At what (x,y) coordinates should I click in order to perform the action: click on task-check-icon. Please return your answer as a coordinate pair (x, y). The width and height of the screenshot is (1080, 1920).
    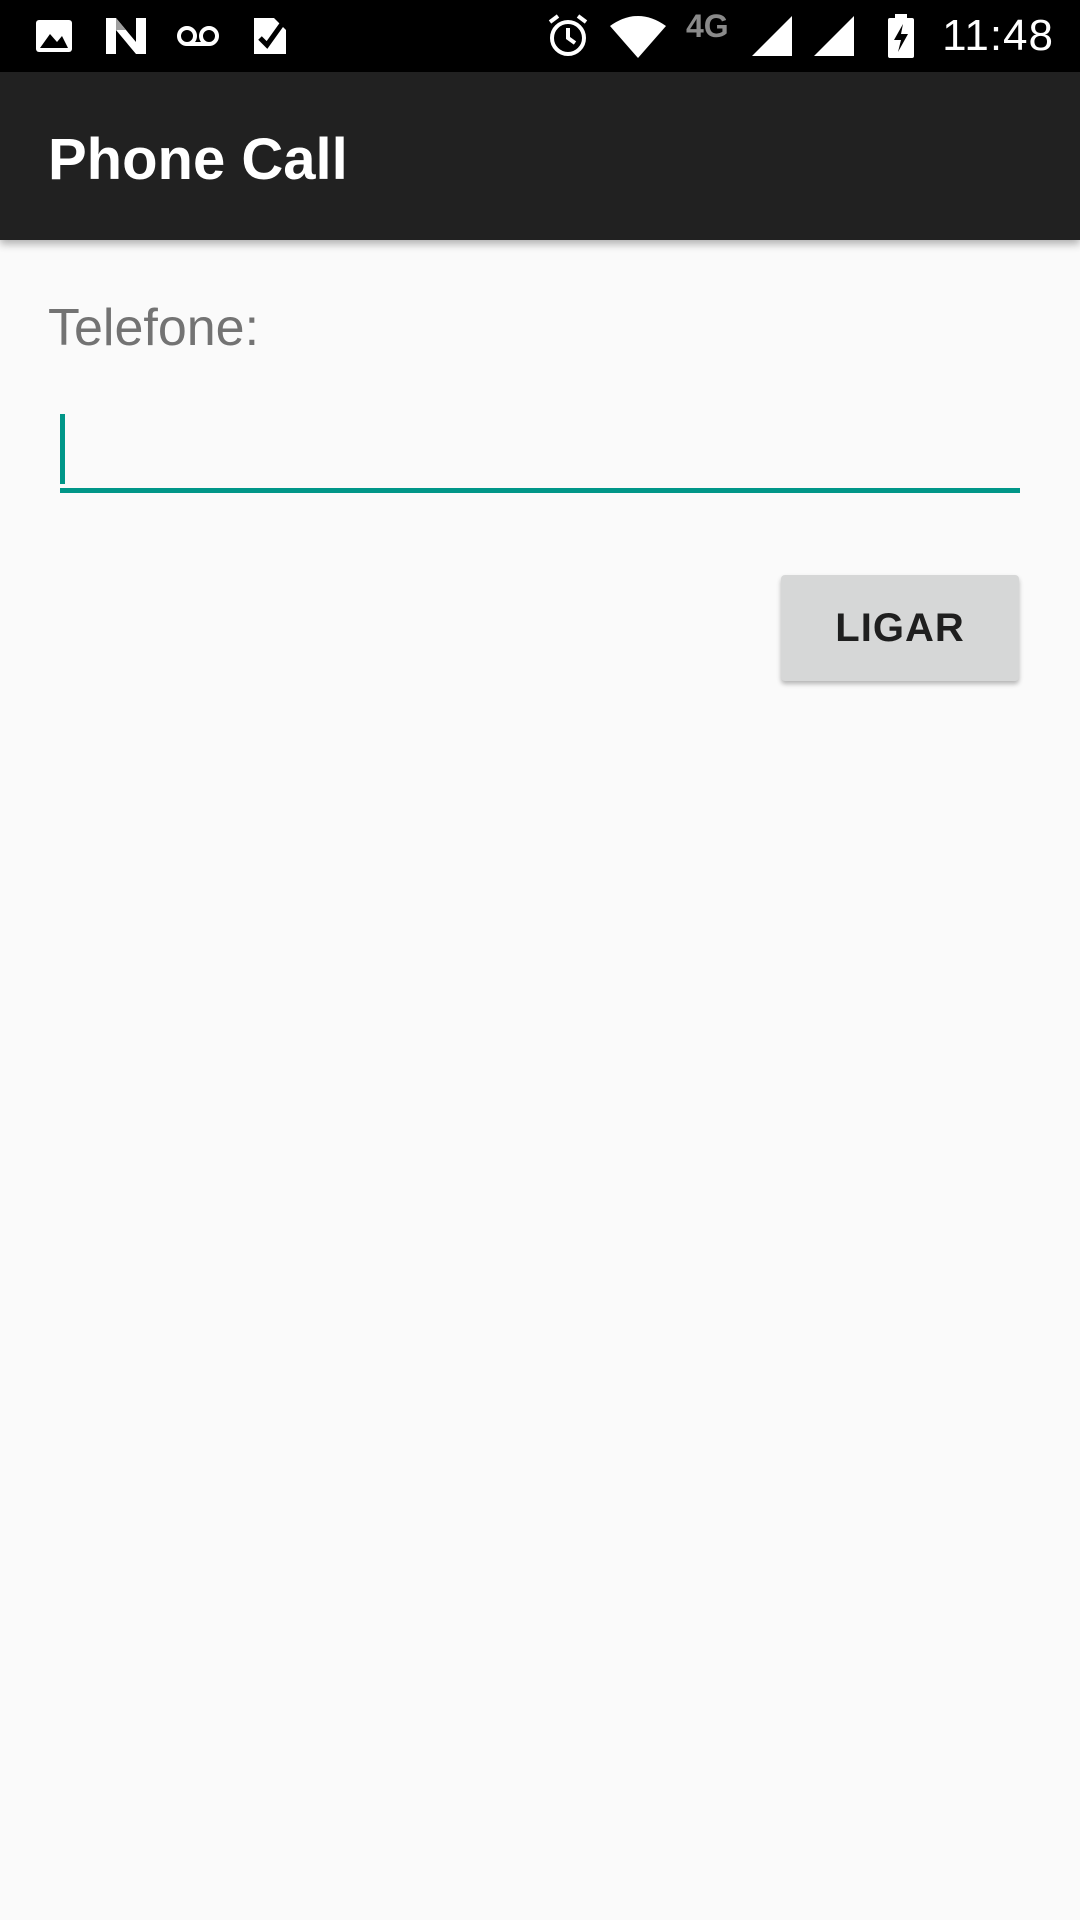
    Looking at the image, I should click on (270, 36).